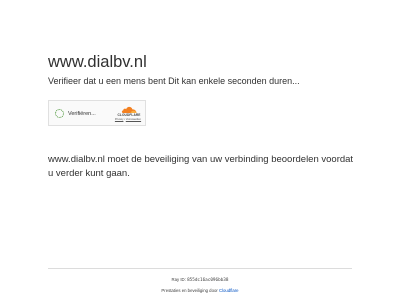 The image size is (400, 300). I want to click on ray-id-label: Ray ID:, so click(179, 279).